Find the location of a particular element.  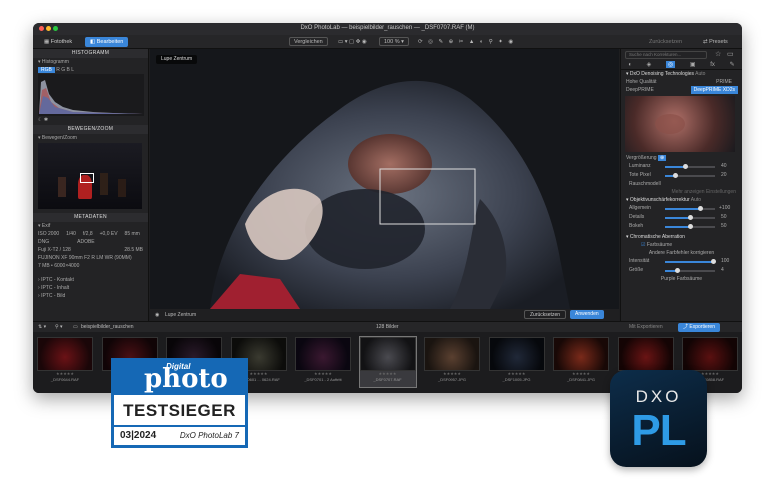

presets-button: ⇄ Presets is located at coordinates (715, 42).